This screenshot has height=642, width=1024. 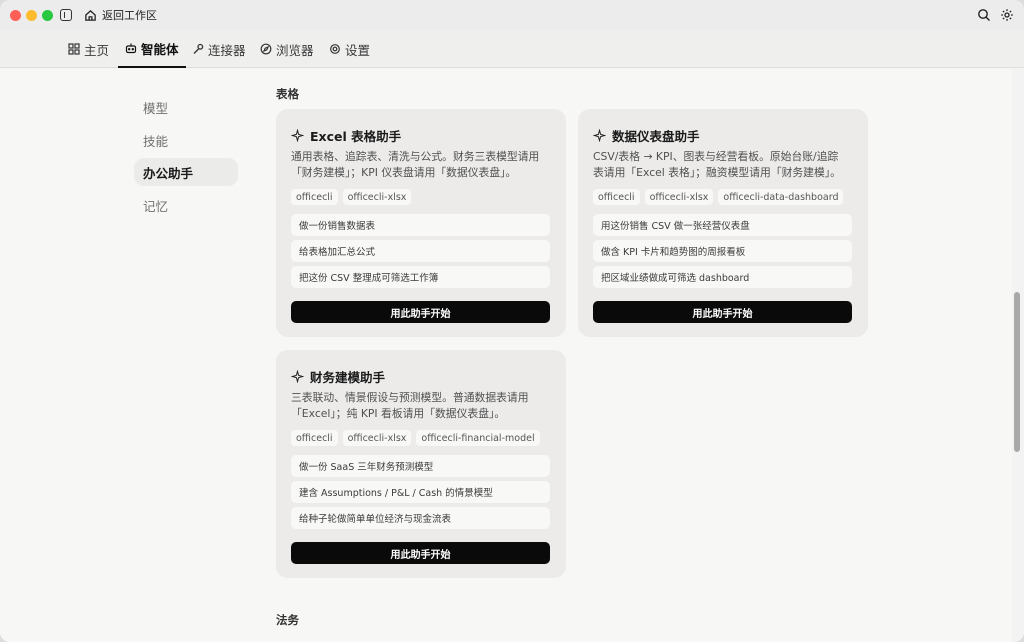 What do you see at coordinates (717, 172) in the screenshot?
I see `card-description-line: 表请用「Excel 表格」；融资模型请用「财务建模」。` at bounding box center [717, 172].